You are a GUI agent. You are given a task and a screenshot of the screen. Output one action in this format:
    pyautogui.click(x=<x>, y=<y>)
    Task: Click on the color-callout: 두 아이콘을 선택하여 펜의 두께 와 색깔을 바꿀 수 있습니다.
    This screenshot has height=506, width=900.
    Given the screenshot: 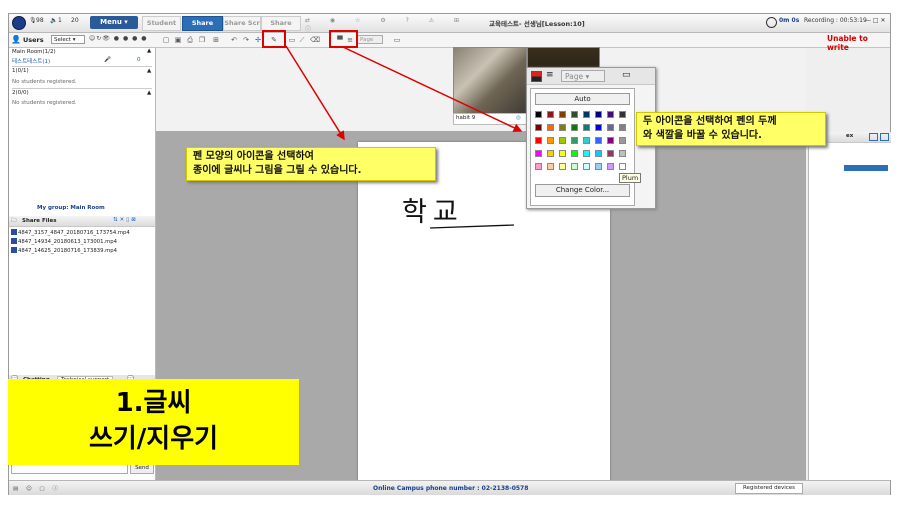 What is the action you would take?
    pyautogui.click(x=731, y=129)
    